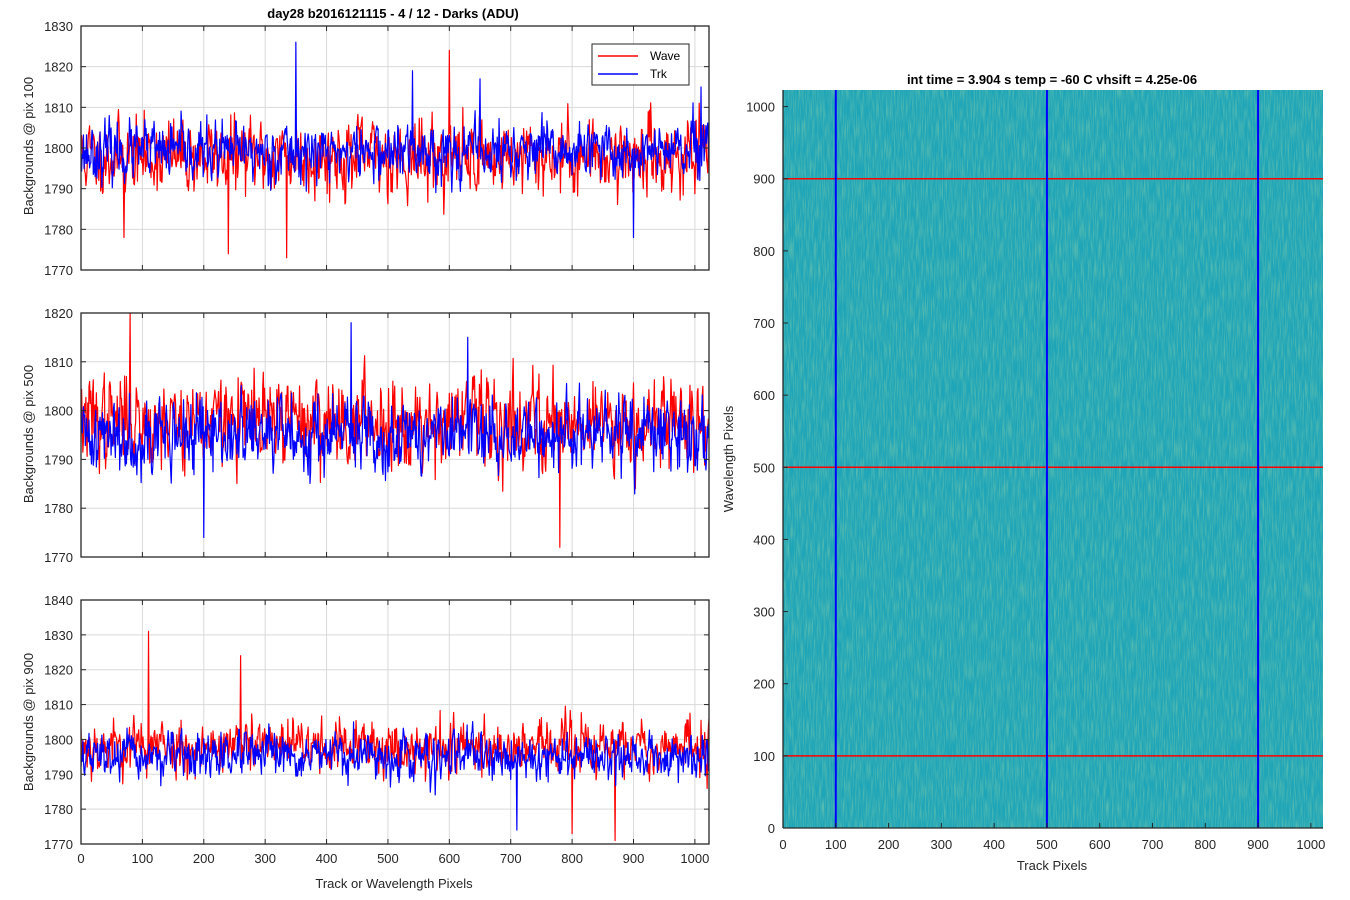 The height and width of the screenshot is (900, 1350). Describe the element at coordinates (764, 684) in the screenshot. I see `y-tick-label: 200` at that location.